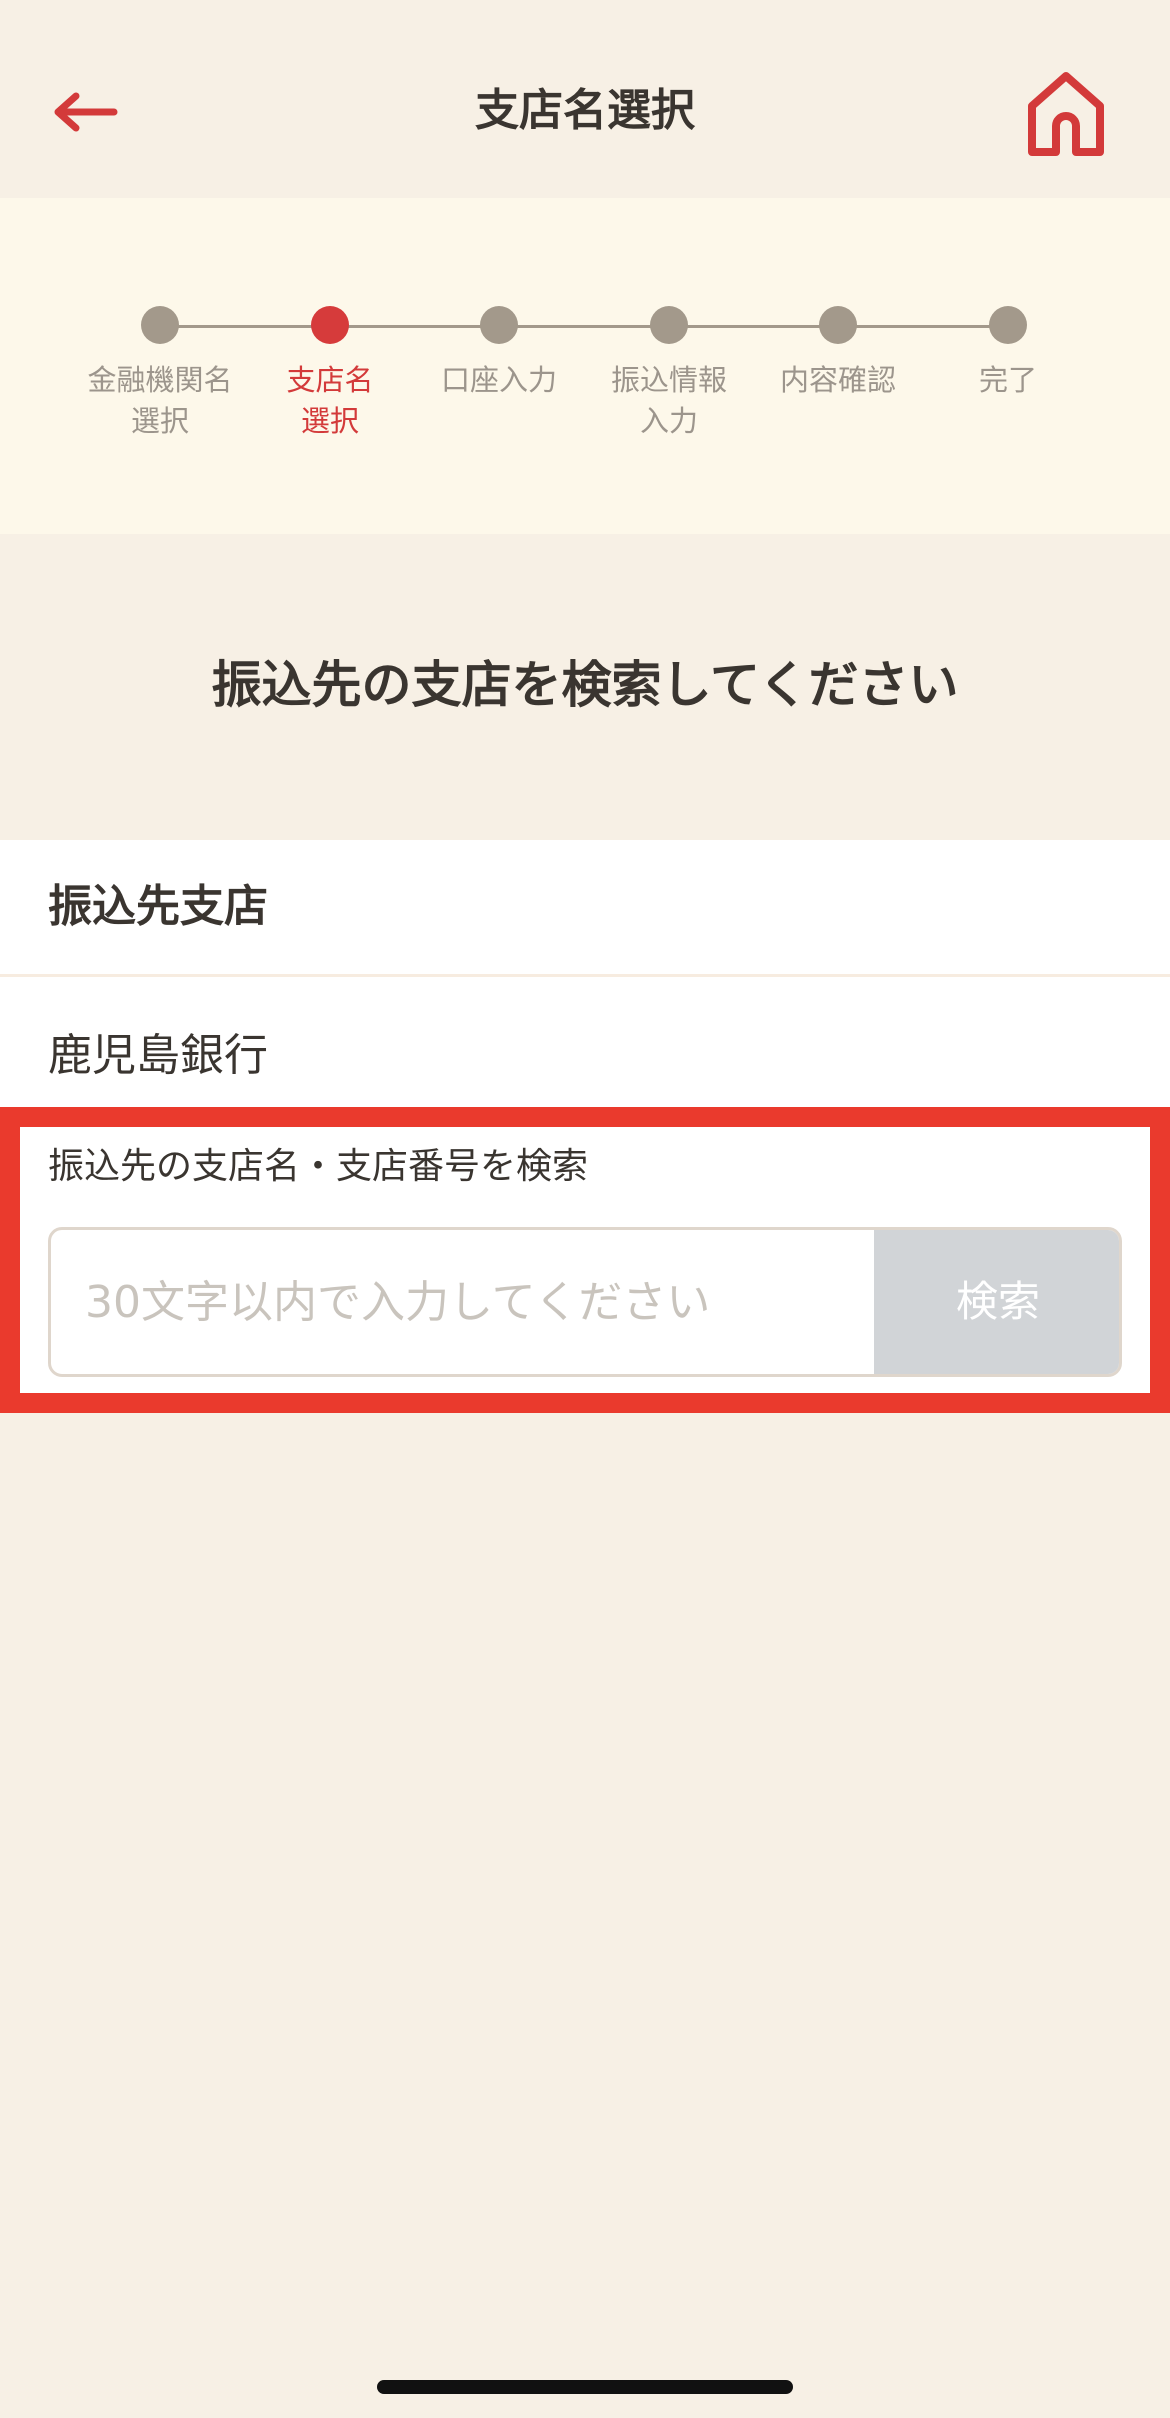 The width and height of the screenshot is (1170, 2418). I want to click on section-title: 振込先支店, so click(158, 906).